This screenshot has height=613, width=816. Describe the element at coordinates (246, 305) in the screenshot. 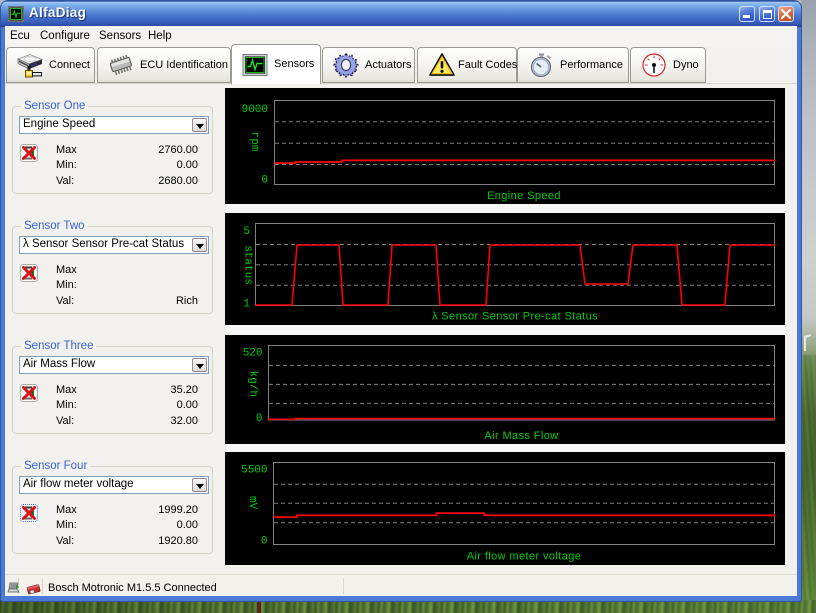

I see `svg-text: 1` at that location.